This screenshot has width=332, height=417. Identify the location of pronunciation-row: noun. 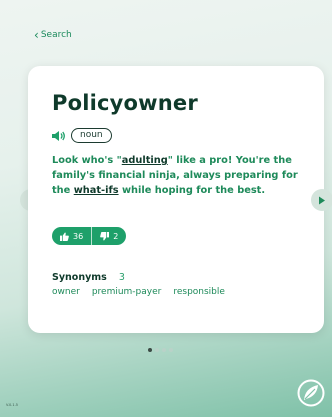
(82, 135).